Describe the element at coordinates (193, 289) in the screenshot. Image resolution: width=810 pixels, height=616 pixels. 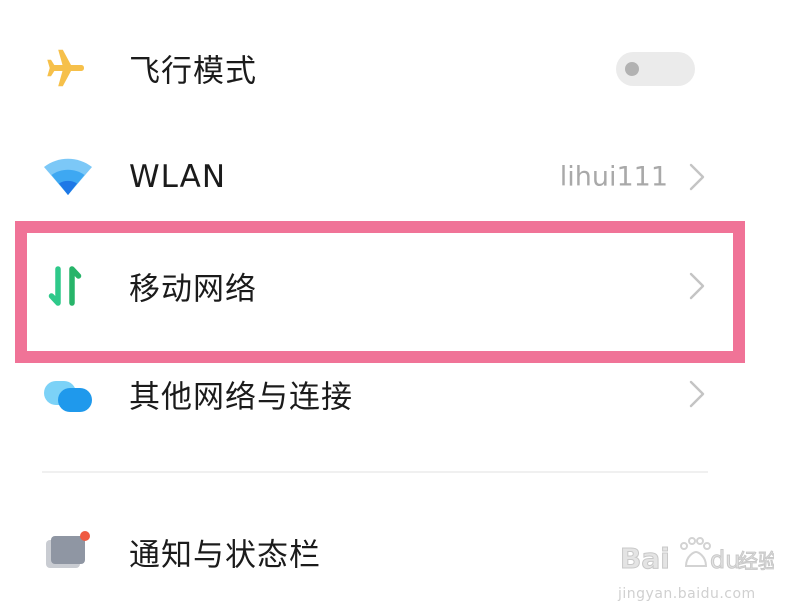
I see `mobile-network-label: 移动网络` at that location.